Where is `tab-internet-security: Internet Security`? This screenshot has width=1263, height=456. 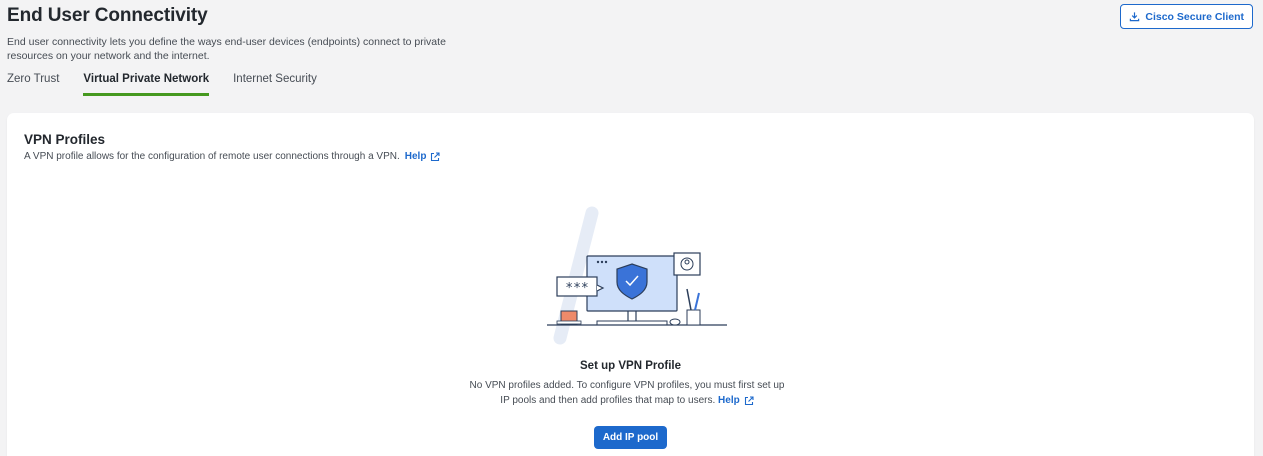
tab-internet-security: Internet Security is located at coordinates (275, 83).